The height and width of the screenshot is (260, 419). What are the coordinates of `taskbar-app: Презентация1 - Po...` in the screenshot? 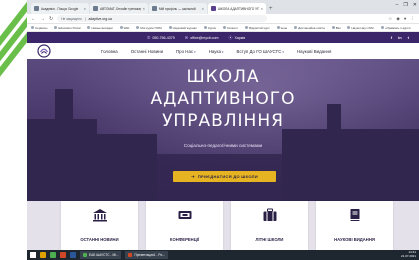 It's located at (146, 255).